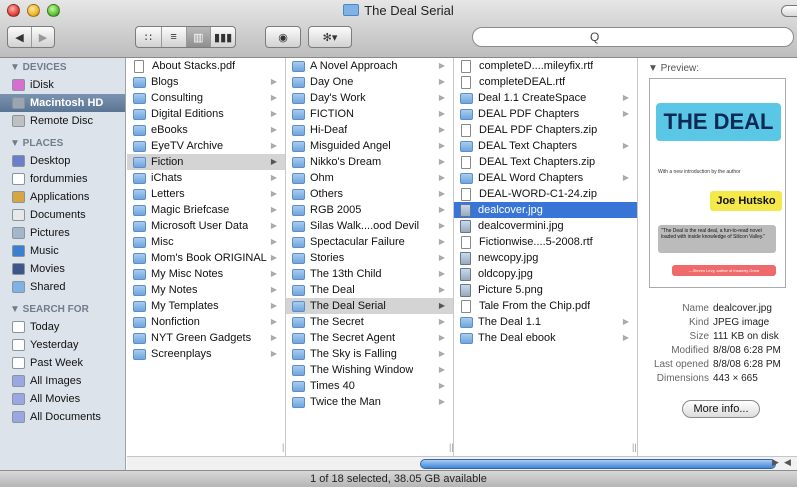  Describe the element at coordinates (206, 290) in the screenshot. I see `folder-row: My Notes ▶` at that location.